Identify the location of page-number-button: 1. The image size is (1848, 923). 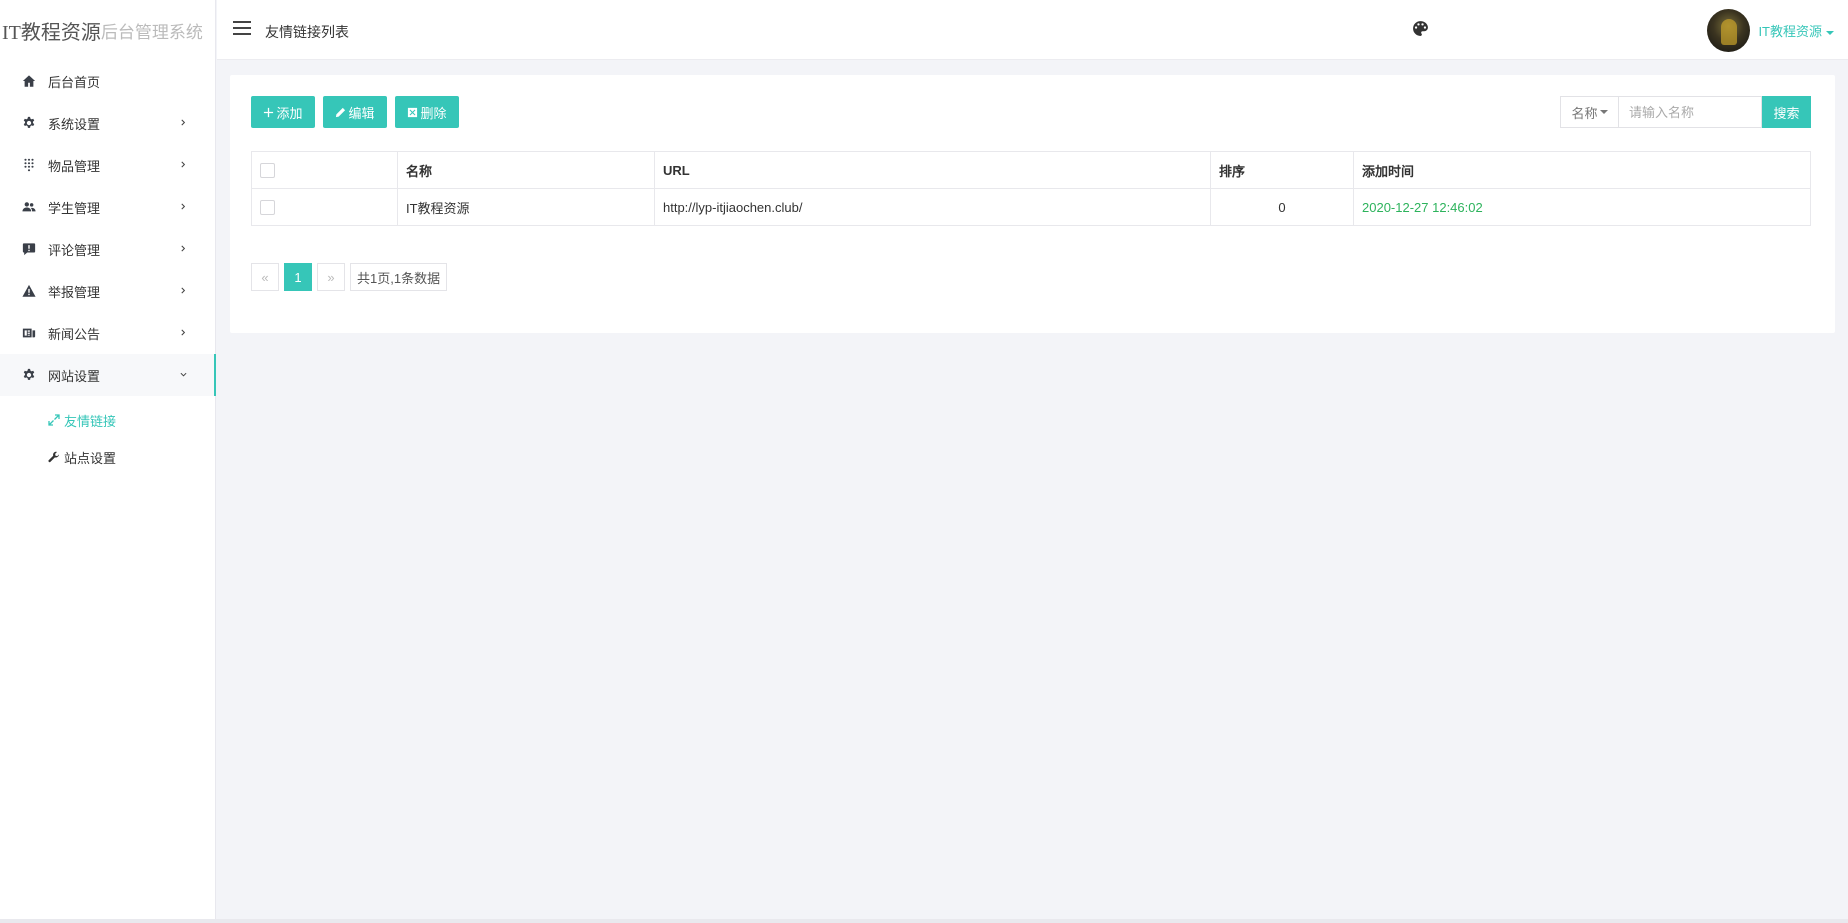
(298, 277).